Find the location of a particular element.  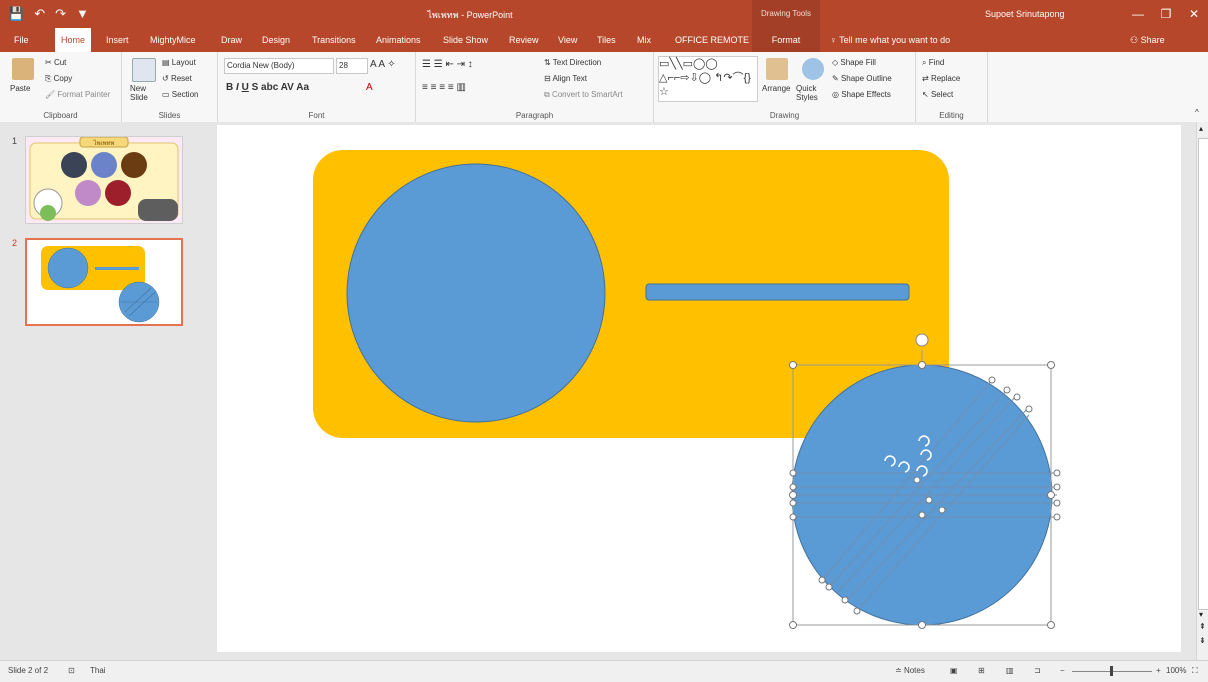

tab-home: Home is located at coordinates (73, 40).